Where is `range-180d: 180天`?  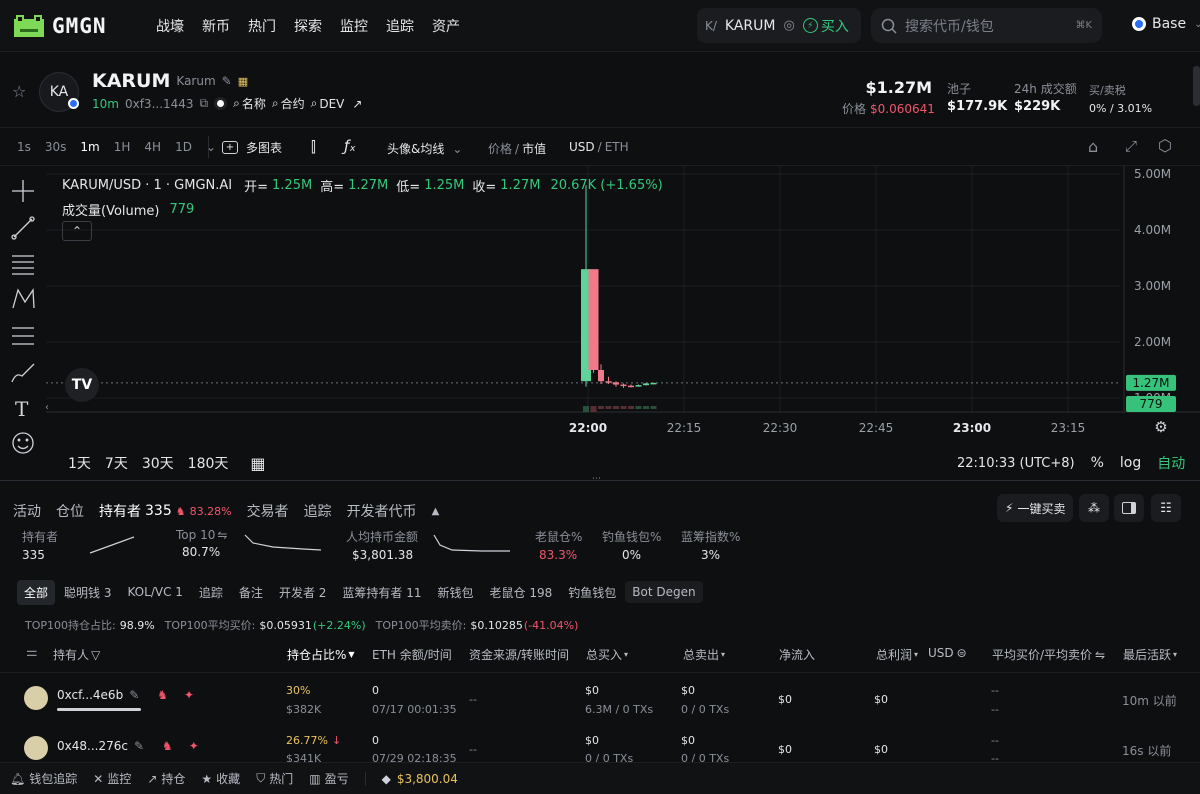
range-180d: 180天 is located at coordinates (208, 463).